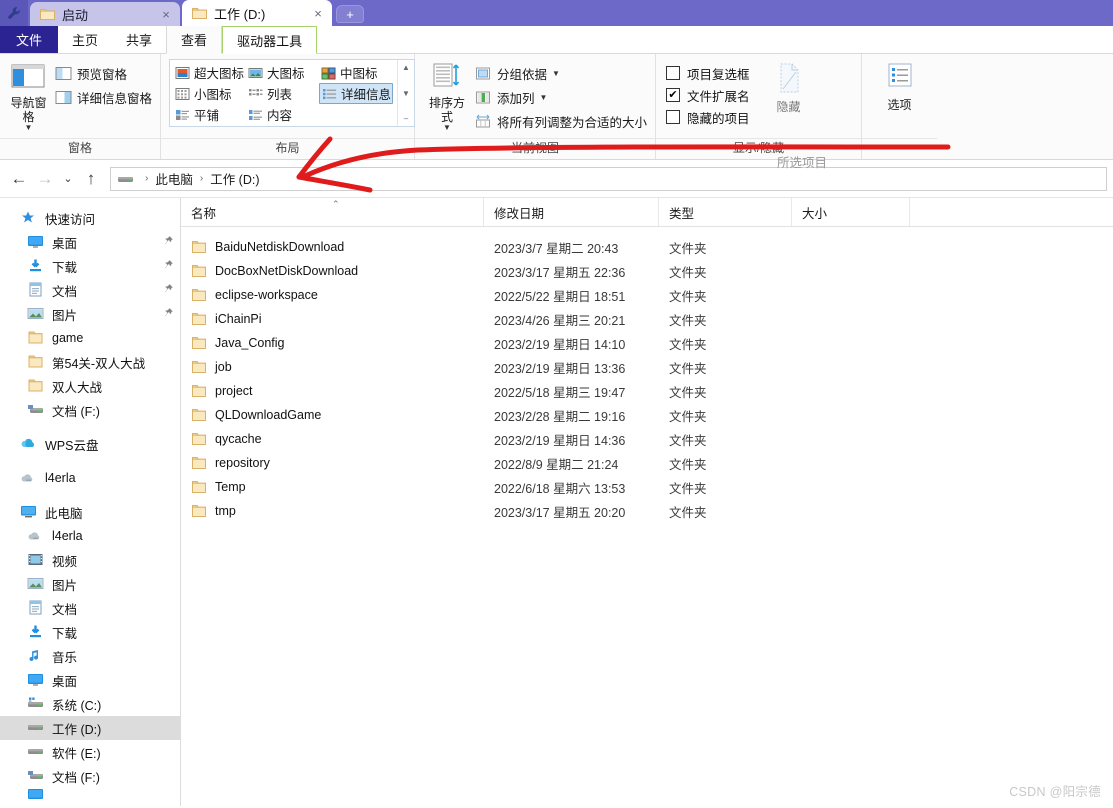 The height and width of the screenshot is (808, 1113). I want to click on view-details: 详细信息, so click(356, 93).